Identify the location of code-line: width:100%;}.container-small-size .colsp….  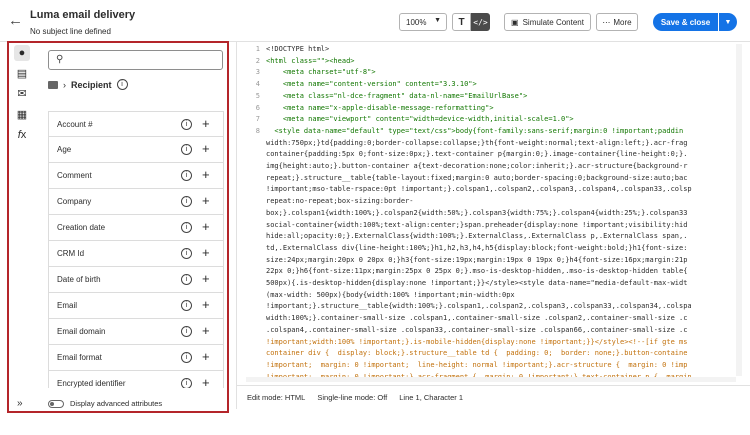
(491, 319).